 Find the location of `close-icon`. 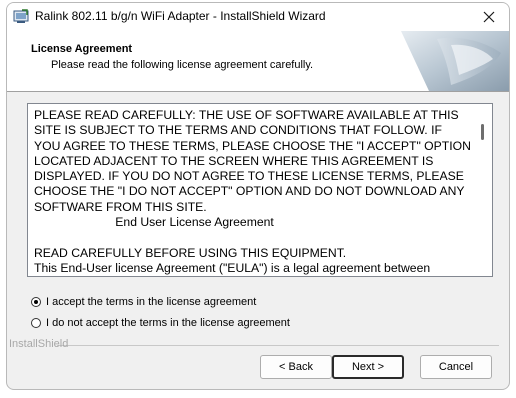

close-icon is located at coordinates (489, 17).